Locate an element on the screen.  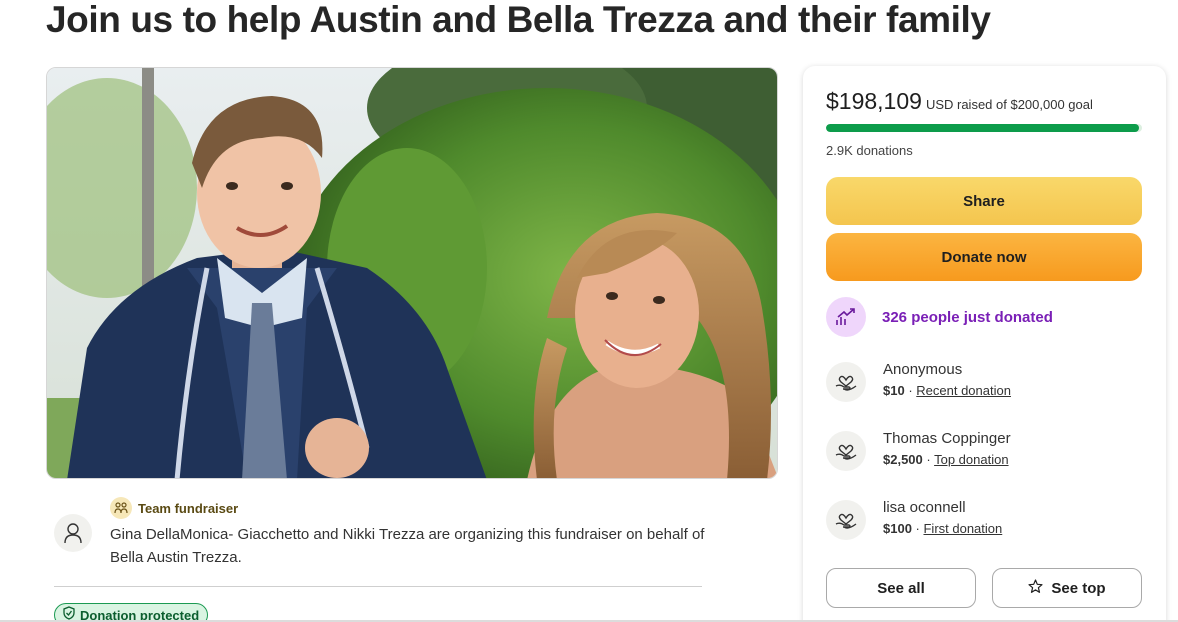
donor-name: Thomas Coppinger is located at coordinates (947, 438).